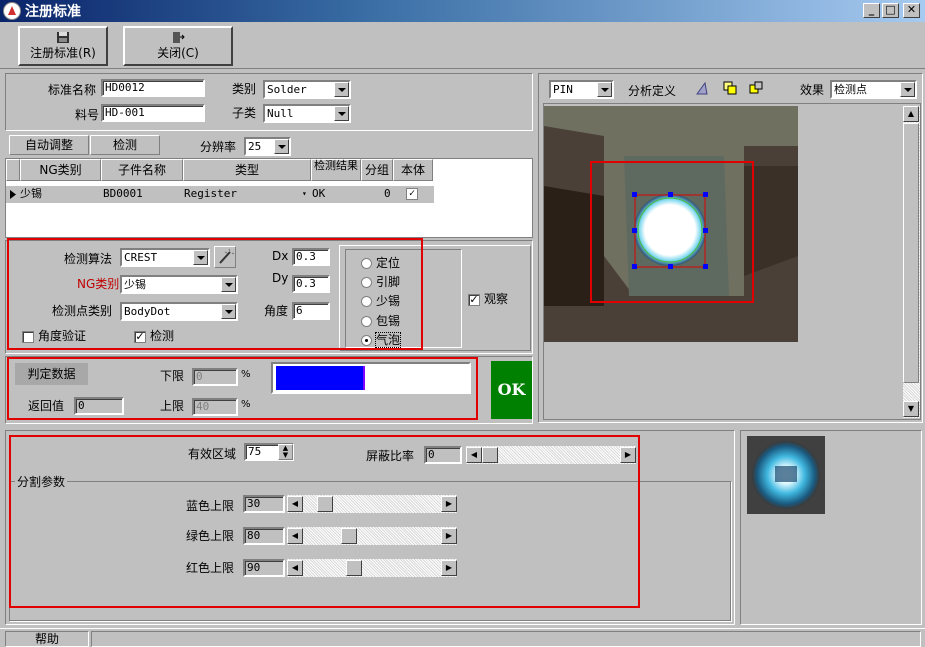 Image resolution: width=925 pixels, height=647 pixels. What do you see at coordinates (563, 89) in the screenshot?
I see `pin-value: PIN` at bounding box center [563, 89].